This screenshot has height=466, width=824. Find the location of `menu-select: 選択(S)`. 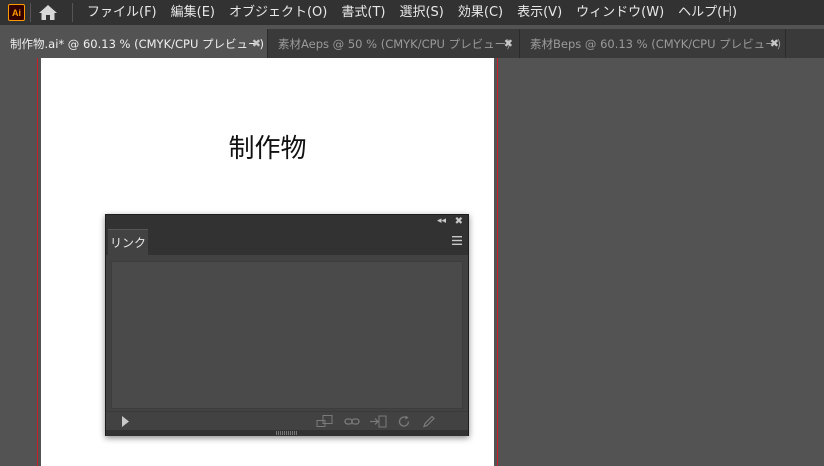

menu-select: 選択(S) is located at coordinates (421, 12).